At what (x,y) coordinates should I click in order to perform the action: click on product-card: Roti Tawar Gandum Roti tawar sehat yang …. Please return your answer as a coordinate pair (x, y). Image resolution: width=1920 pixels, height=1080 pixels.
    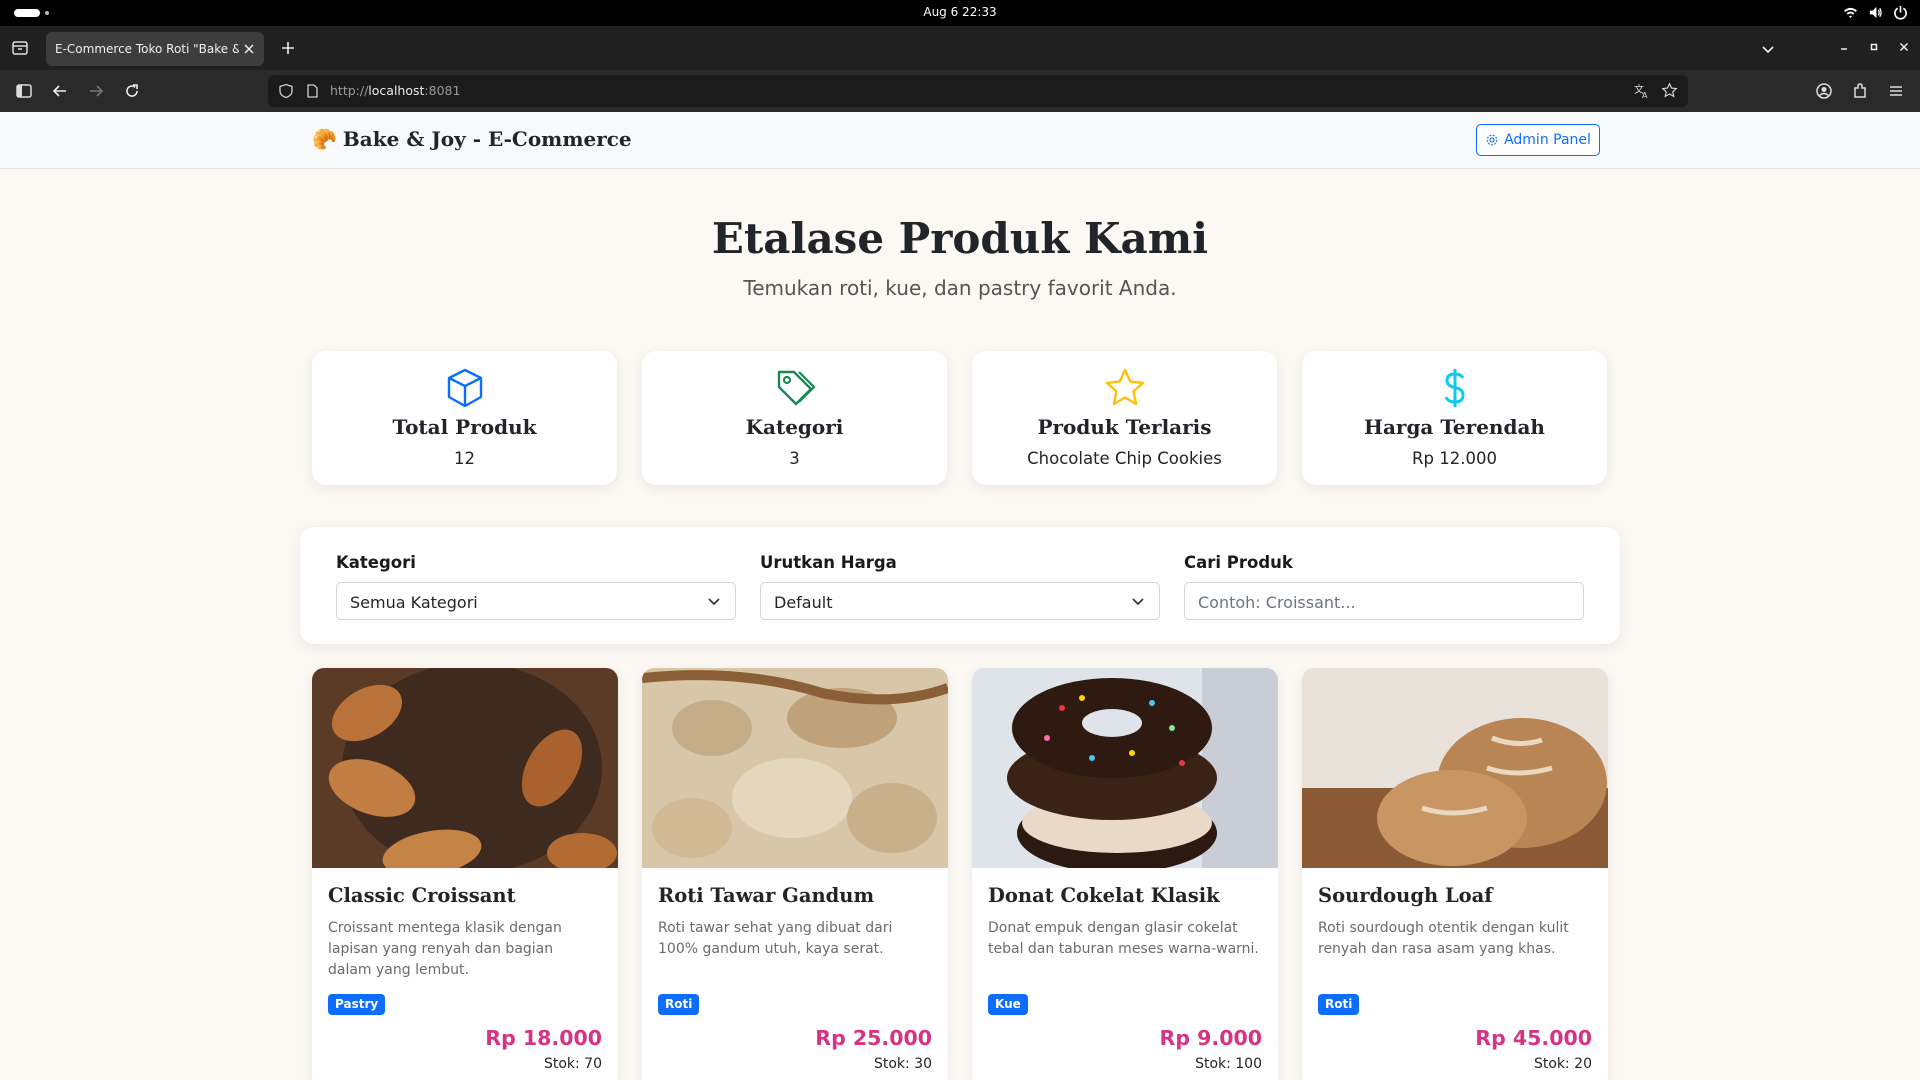
    Looking at the image, I should click on (795, 874).